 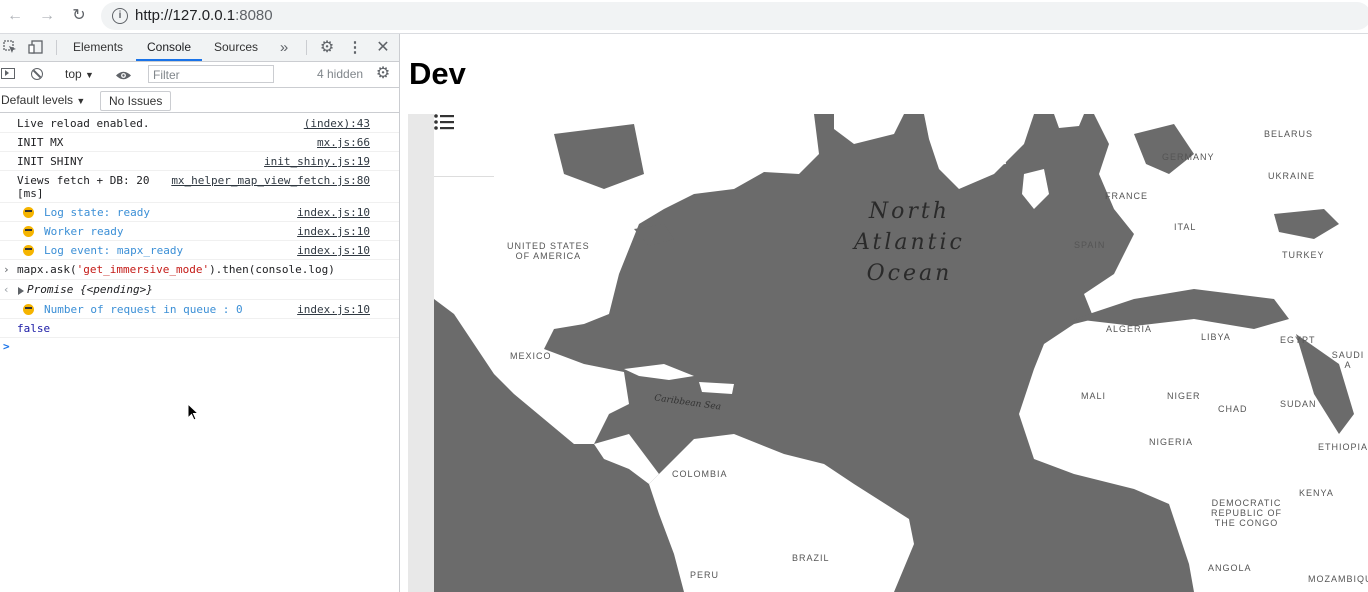 I want to click on filter-input: Filter, so click(x=211, y=74).